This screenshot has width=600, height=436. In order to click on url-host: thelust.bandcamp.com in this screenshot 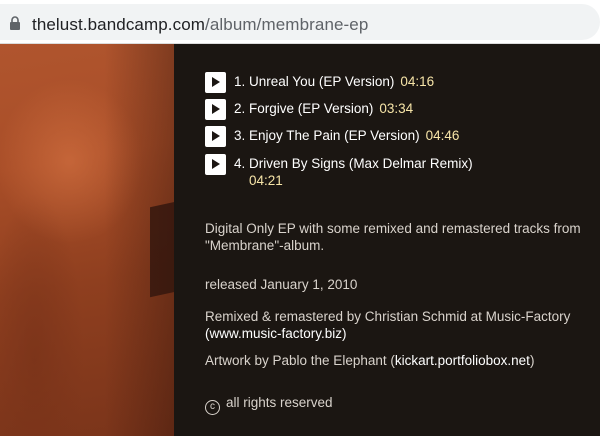, I will do `click(119, 24)`.